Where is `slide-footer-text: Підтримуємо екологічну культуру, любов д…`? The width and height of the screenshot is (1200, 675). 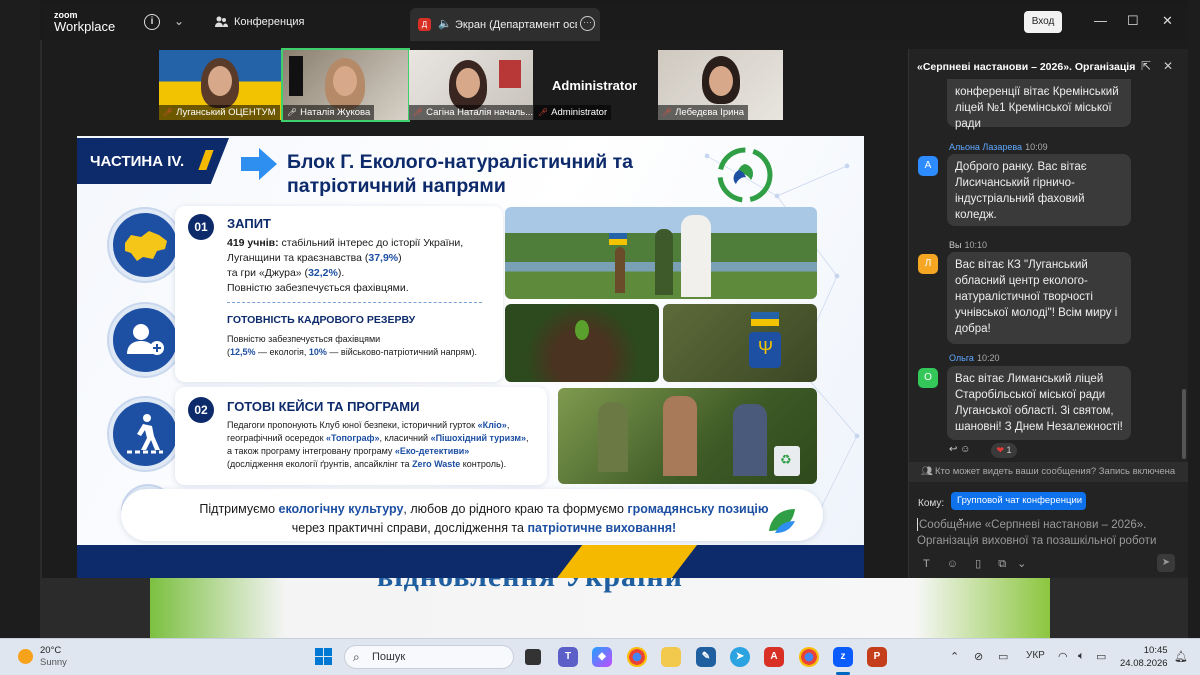
slide-footer-text: Підтримуємо екологічну культуру, любов д… is located at coordinates (484, 519).